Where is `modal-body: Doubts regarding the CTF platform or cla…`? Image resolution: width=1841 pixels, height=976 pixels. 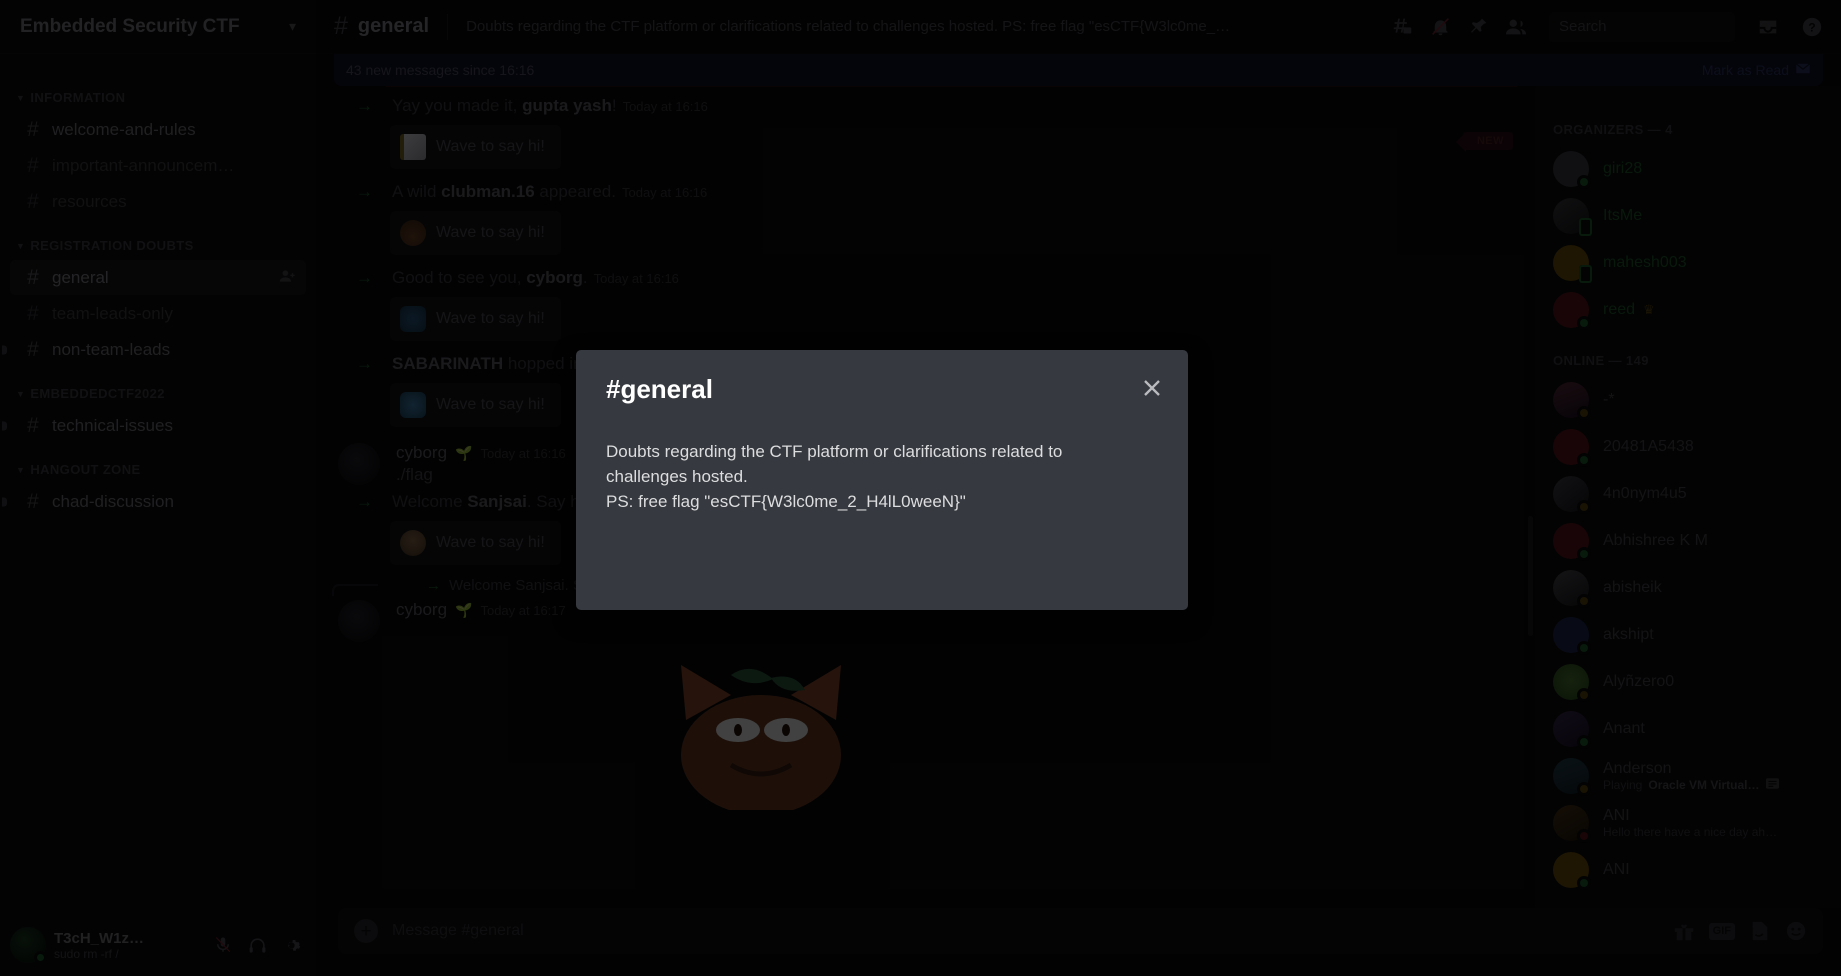
modal-body: Doubts regarding the CTF platform or cla… is located at coordinates (834, 476).